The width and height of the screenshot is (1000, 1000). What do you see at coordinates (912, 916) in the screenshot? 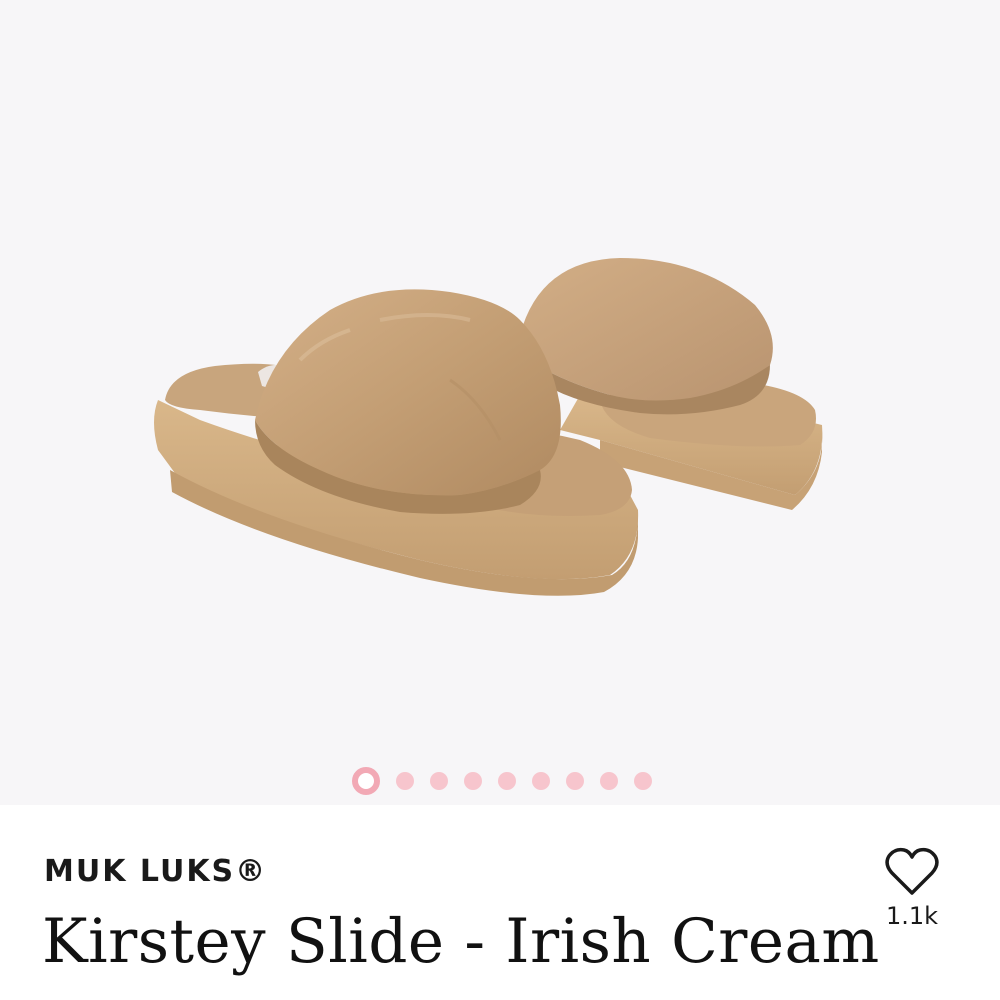
I see `like-count: 1.1k` at bounding box center [912, 916].